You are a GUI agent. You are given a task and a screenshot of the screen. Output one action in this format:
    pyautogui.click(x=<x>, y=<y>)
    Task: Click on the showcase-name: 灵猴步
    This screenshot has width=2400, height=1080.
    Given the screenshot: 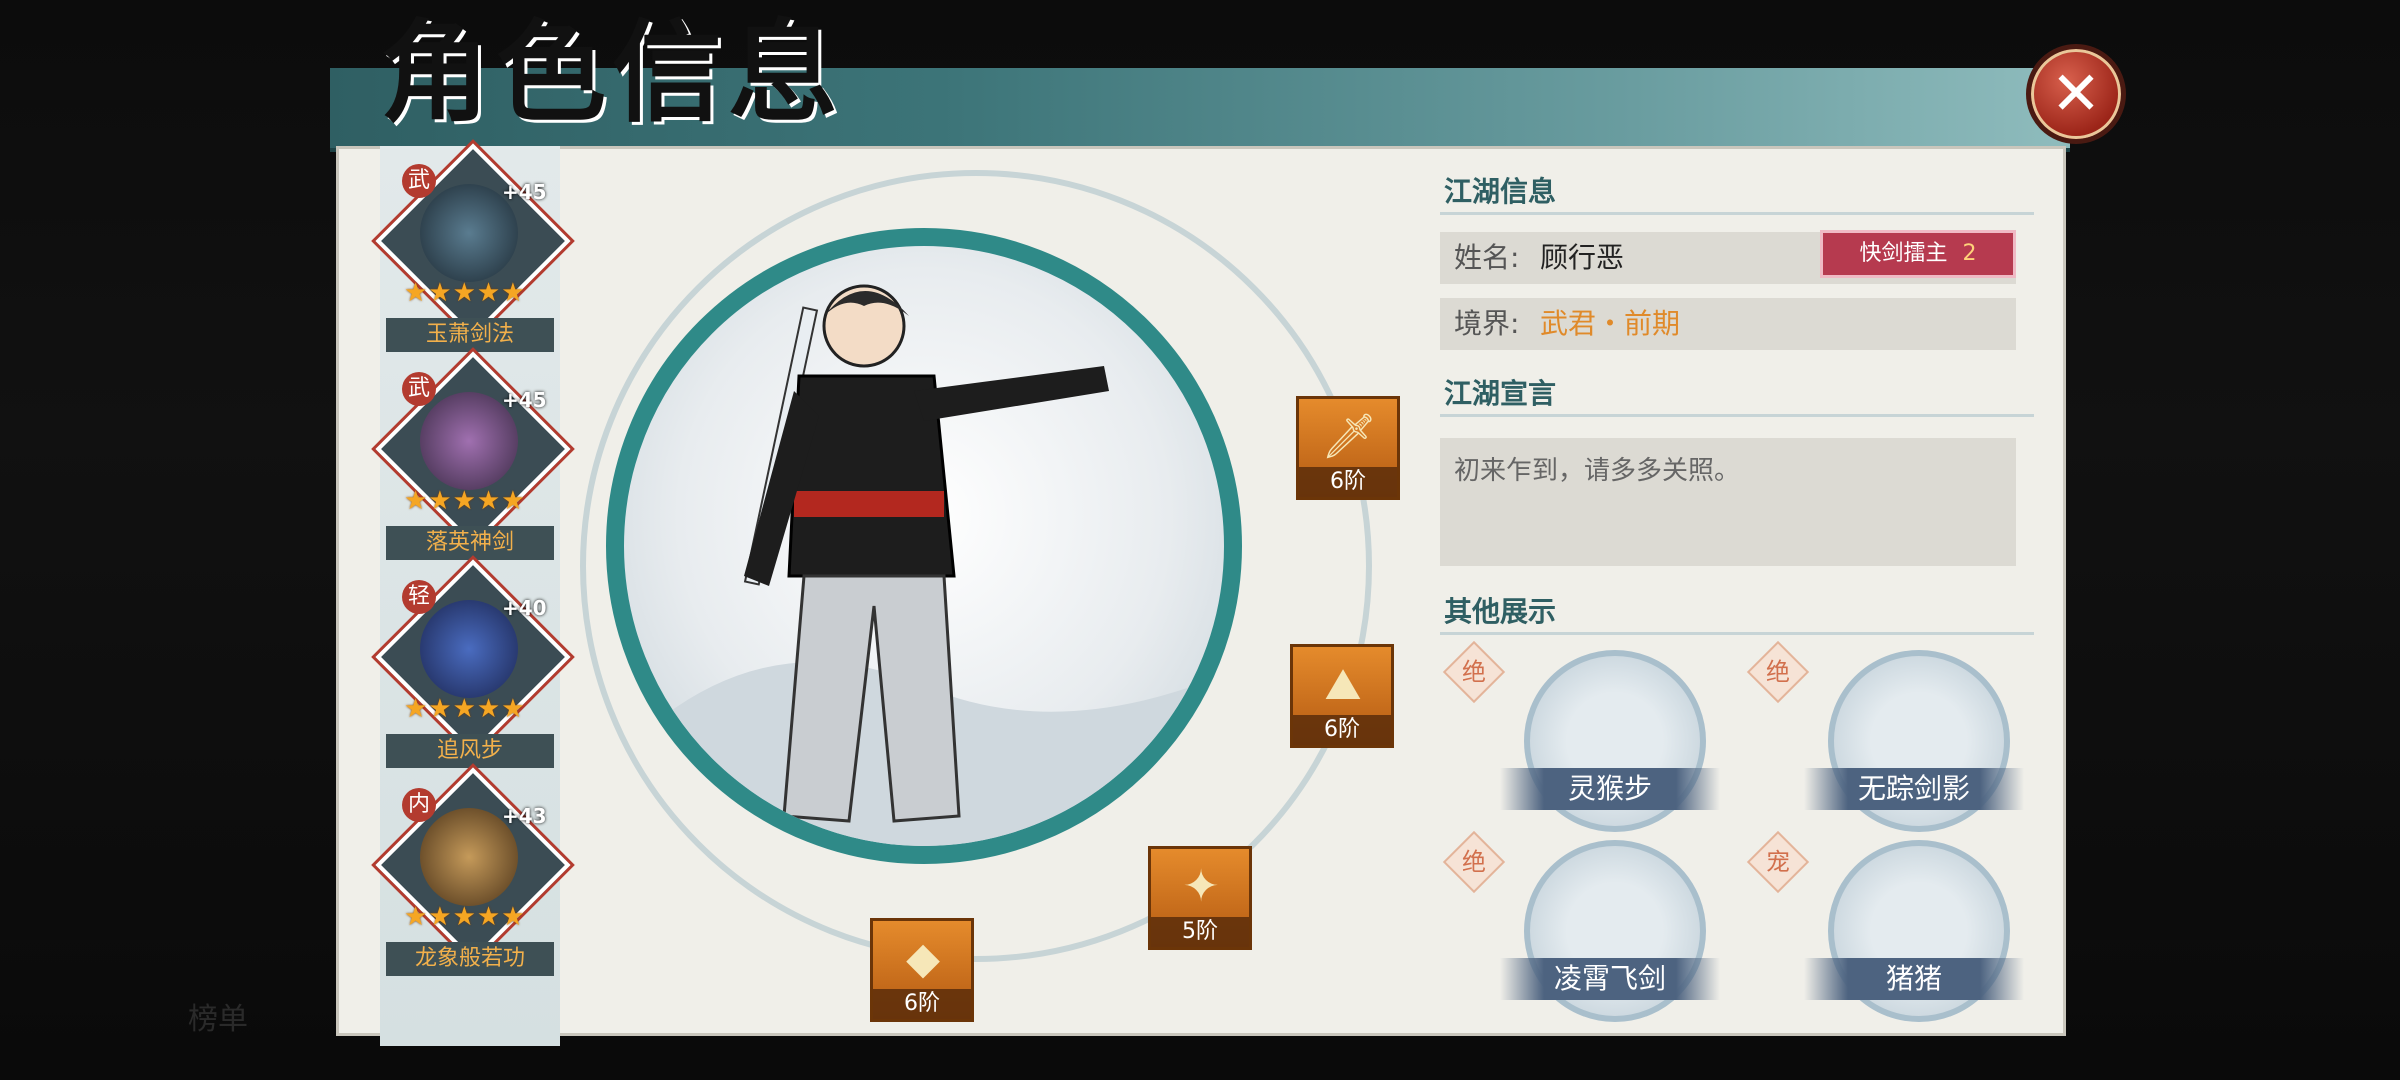 What is the action you would take?
    pyautogui.click(x=1610, y=789)
    